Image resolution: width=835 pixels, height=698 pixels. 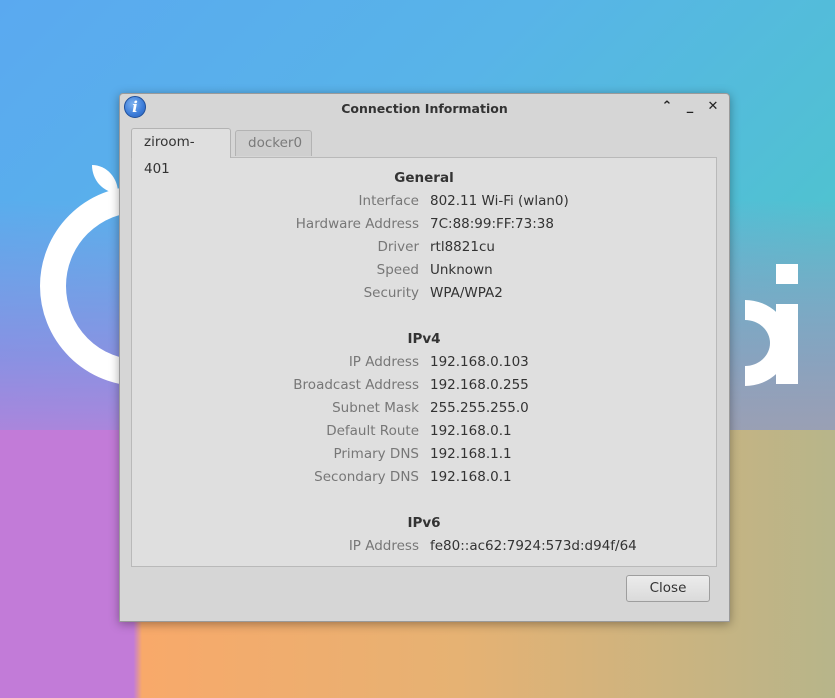 What do you see at coordinates (787, 274) in the screenshot?
I see `wallpaper-logo-letter-i-dot` at bounding box center [787, 274].